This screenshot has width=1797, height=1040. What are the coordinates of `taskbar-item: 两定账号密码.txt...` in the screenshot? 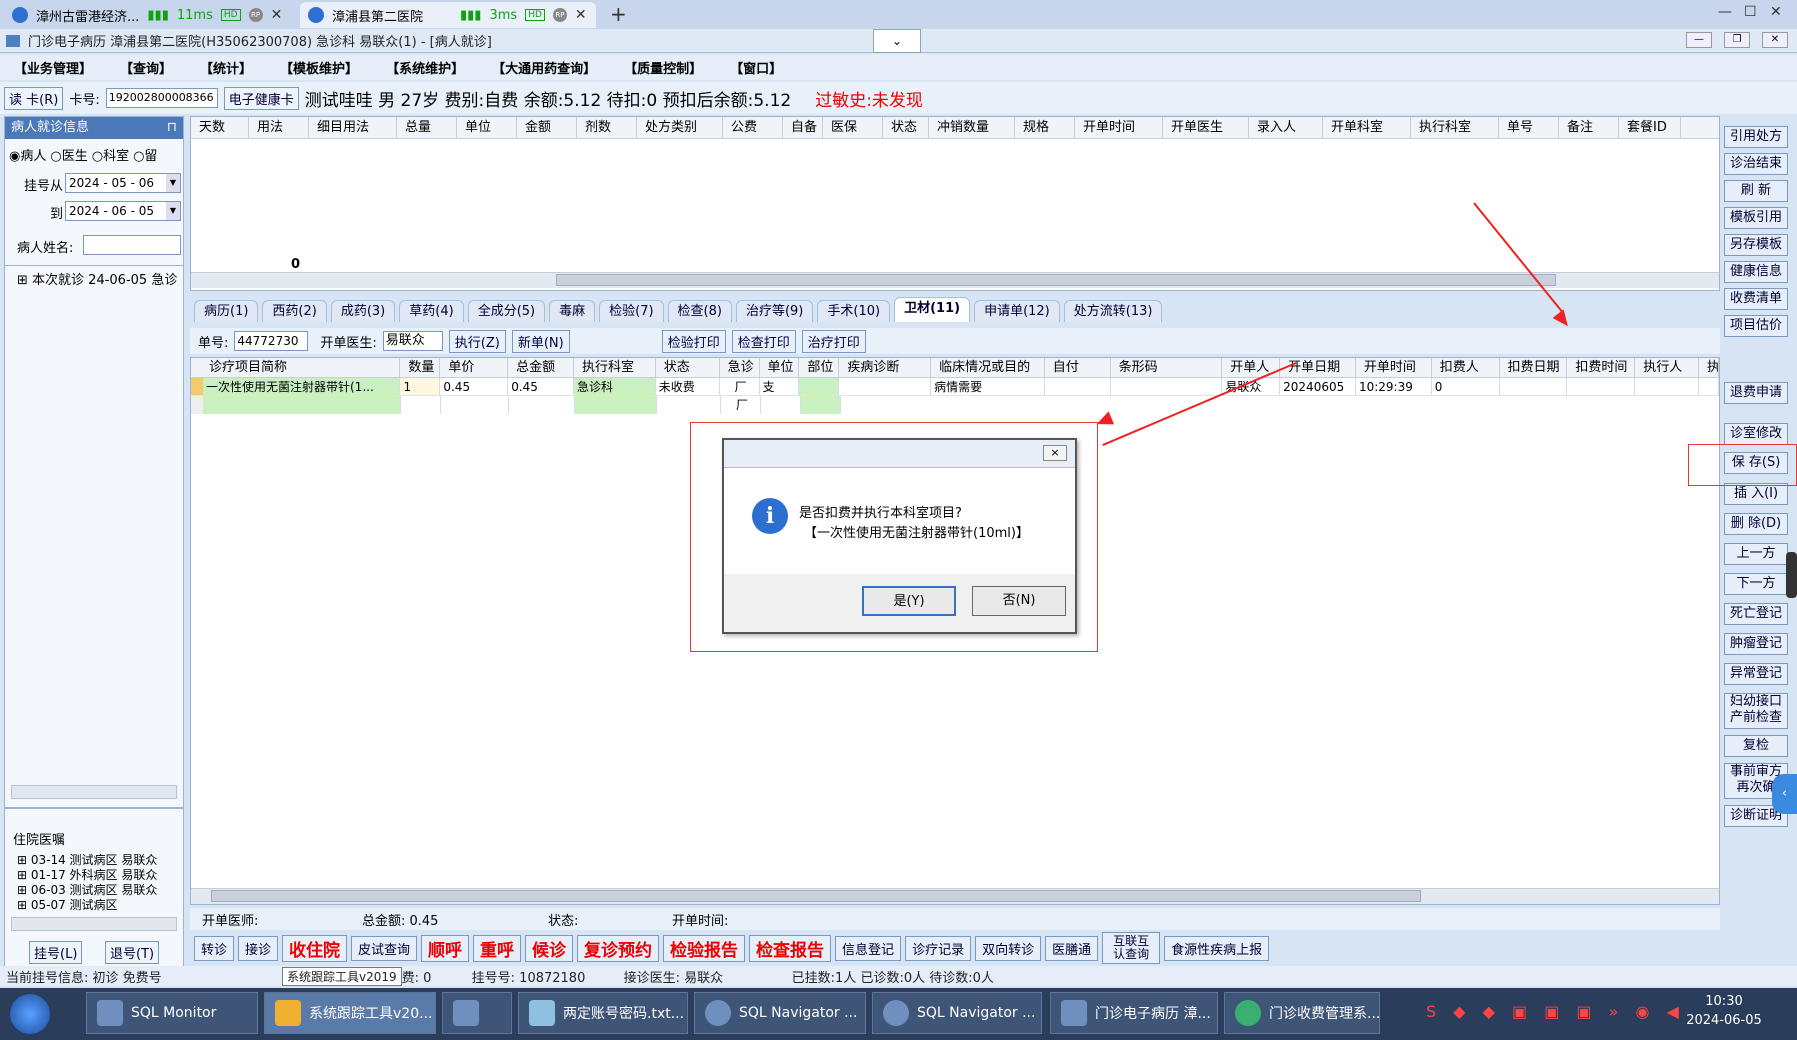 It's located at (603, 1013).